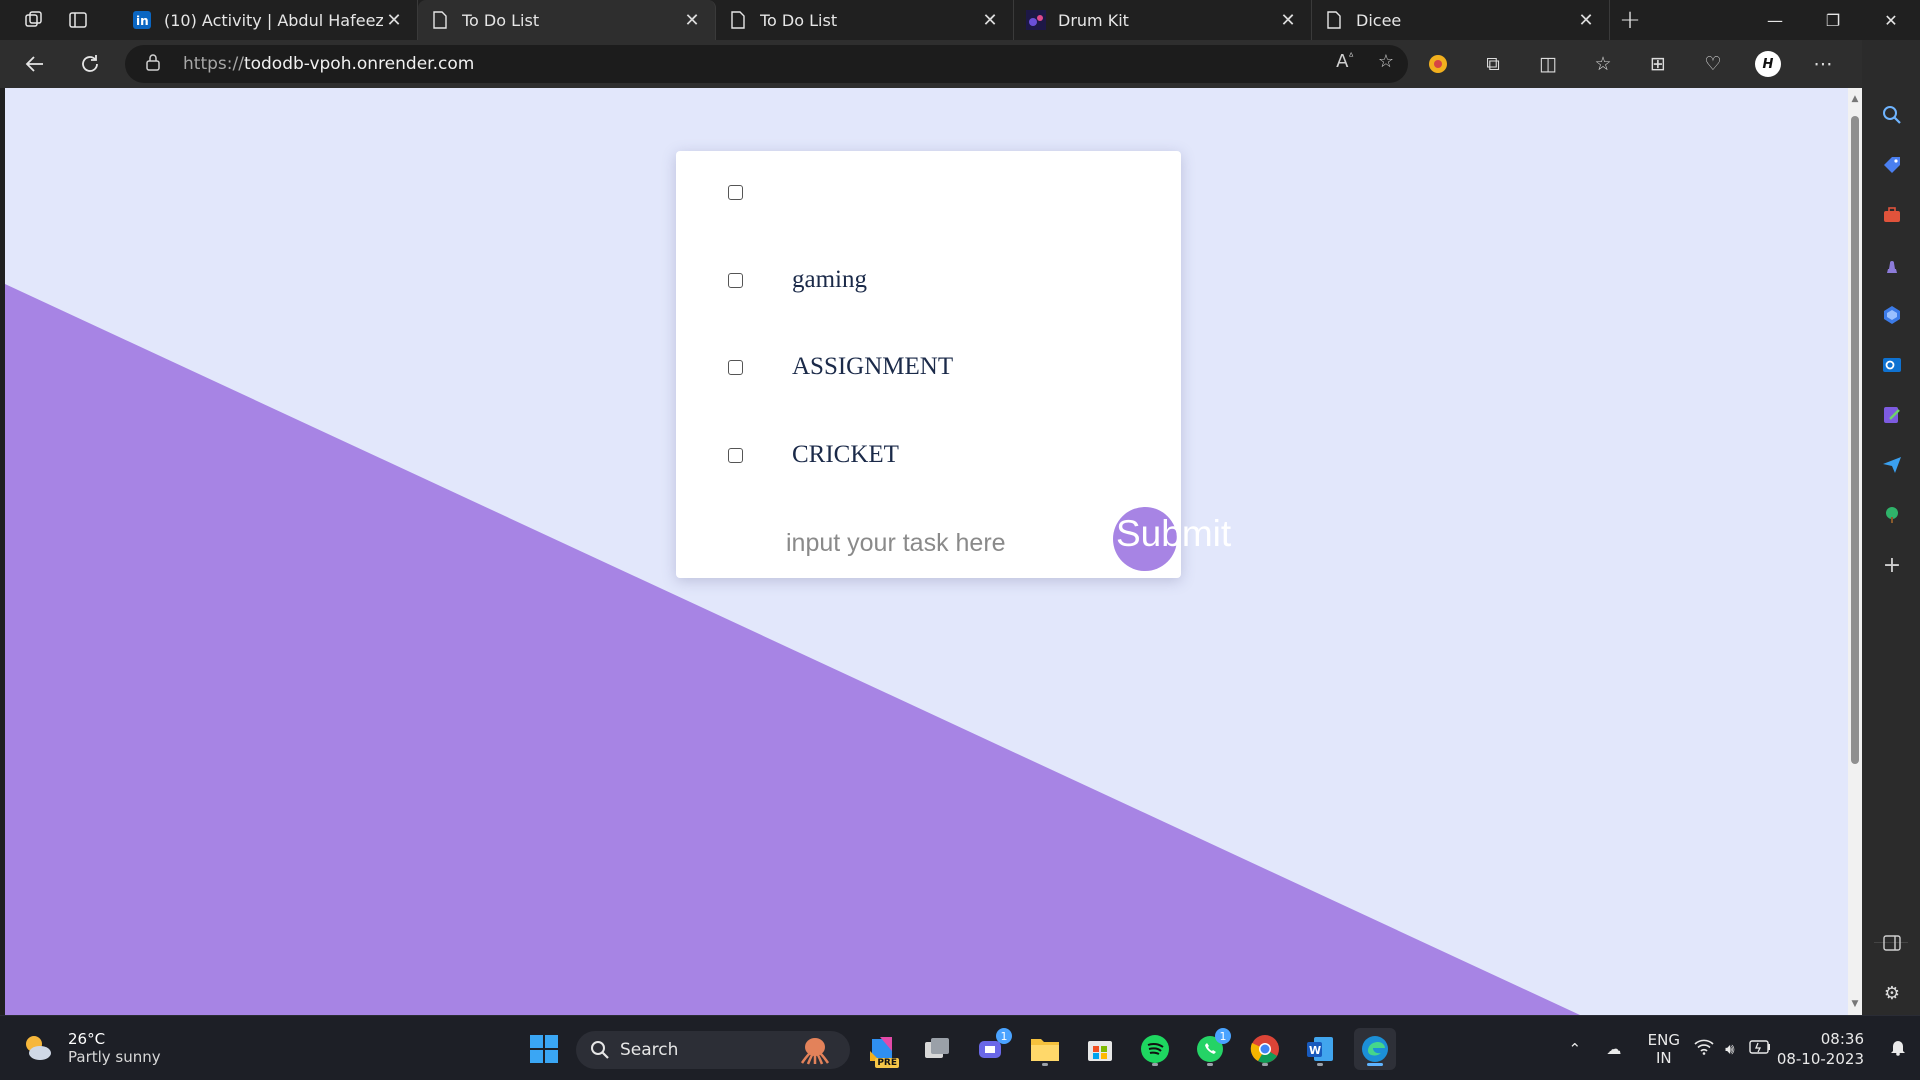 The width and height of the screenshot is (1920, 1080). I want to click on clock-time: 08:36, so click(1842, 1038).